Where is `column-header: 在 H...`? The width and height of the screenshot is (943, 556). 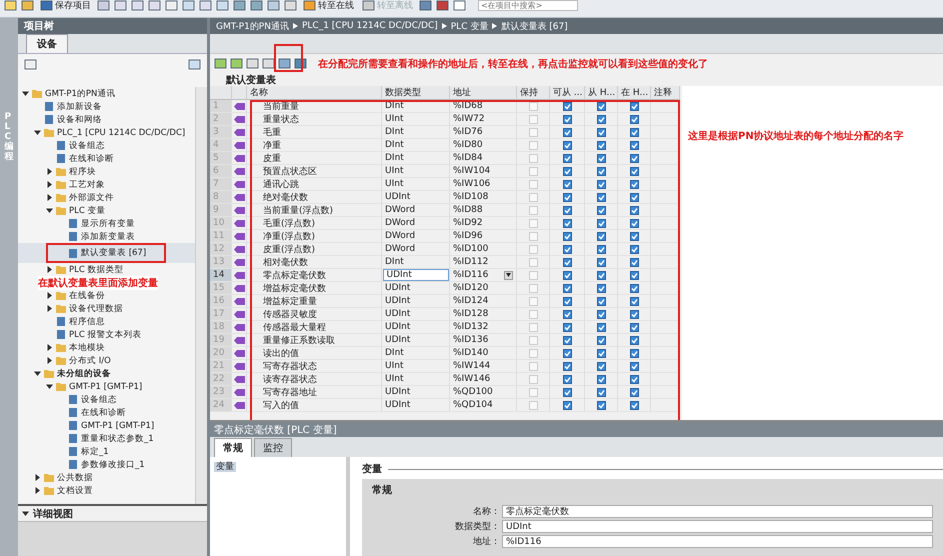 column-header: 在 H... is located at coordinates (634, 93).